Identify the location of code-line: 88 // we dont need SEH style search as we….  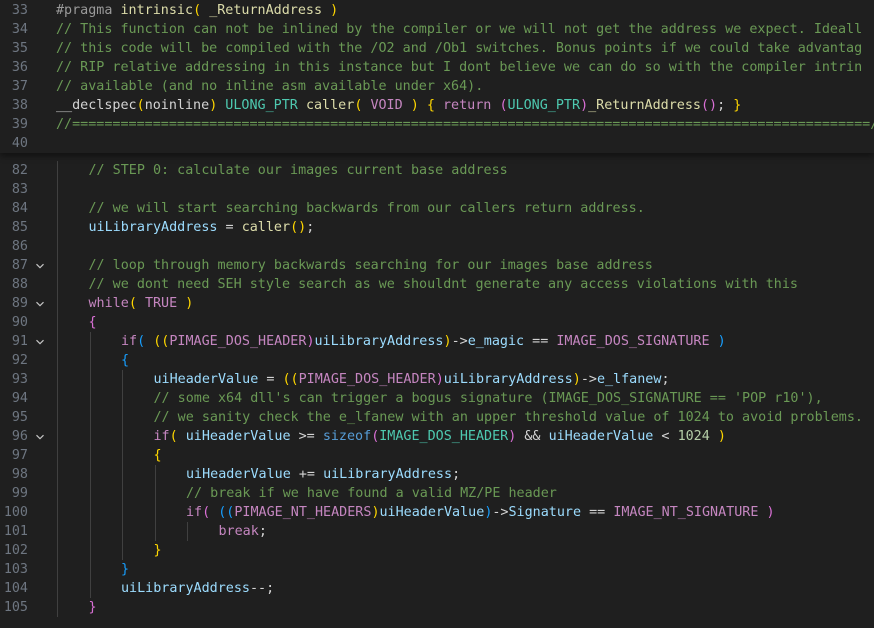
(437, 284).